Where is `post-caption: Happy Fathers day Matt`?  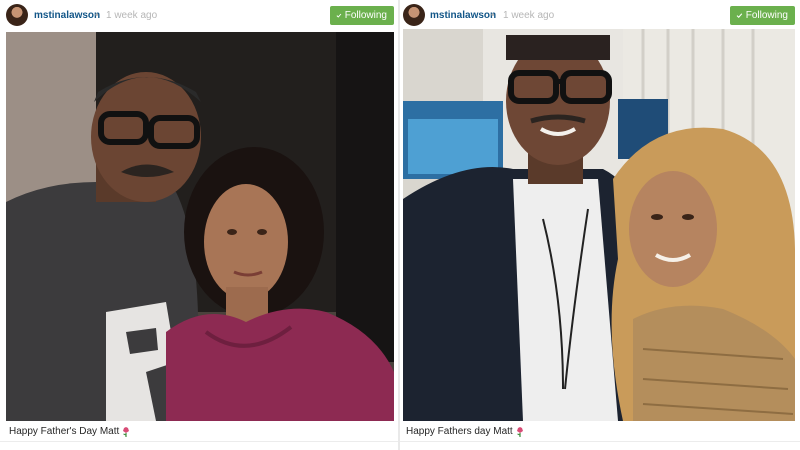
post-caption: Happy Fathers day Matt is located at coordinates (466, 431).